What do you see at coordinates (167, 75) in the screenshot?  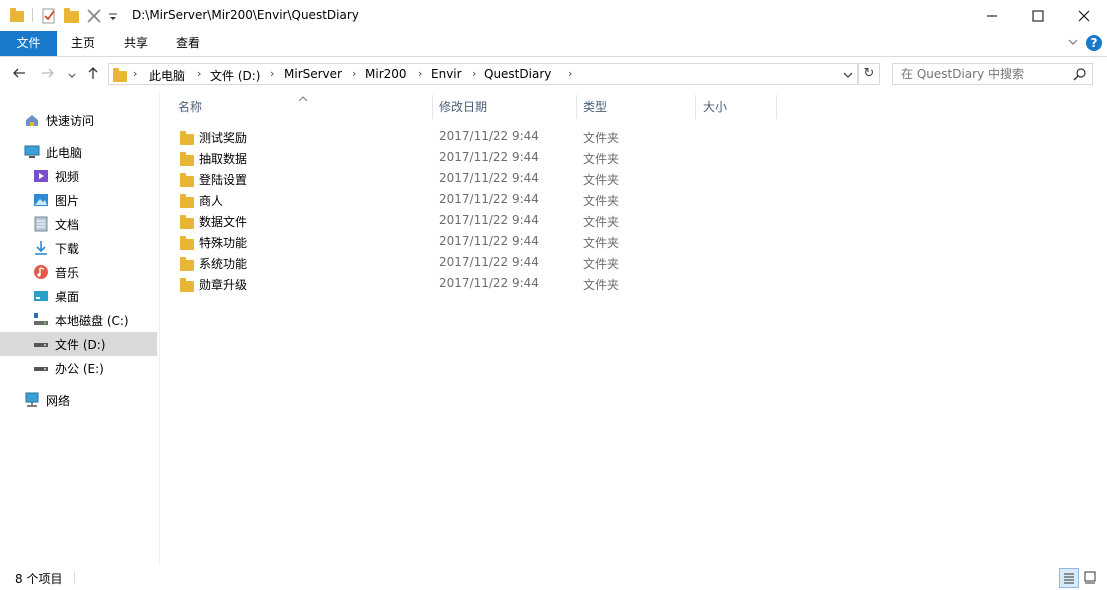 I see `breadcrumb-this-pc: 此电脑` at bounding box center [167, 75].